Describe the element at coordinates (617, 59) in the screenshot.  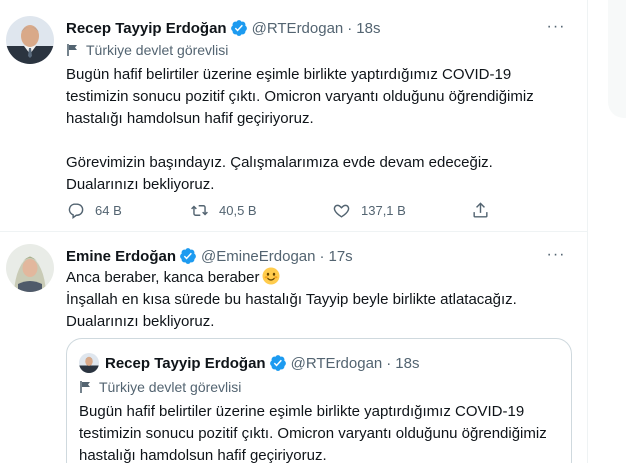
I see `sidebar-card` at that location.